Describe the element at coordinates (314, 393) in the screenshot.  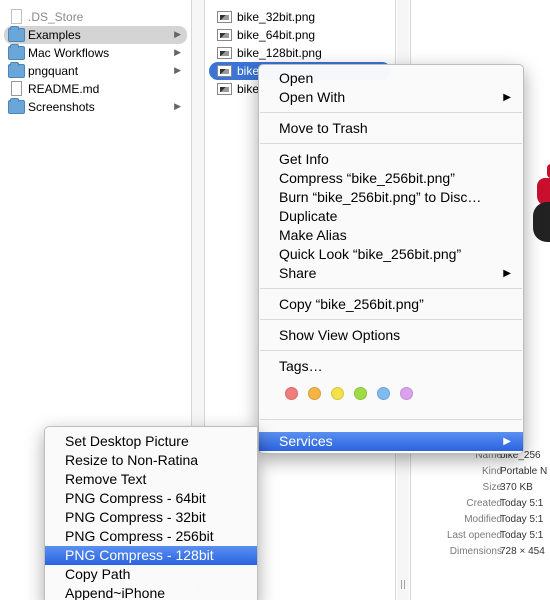
I see `tag-orange-icon` at that location.